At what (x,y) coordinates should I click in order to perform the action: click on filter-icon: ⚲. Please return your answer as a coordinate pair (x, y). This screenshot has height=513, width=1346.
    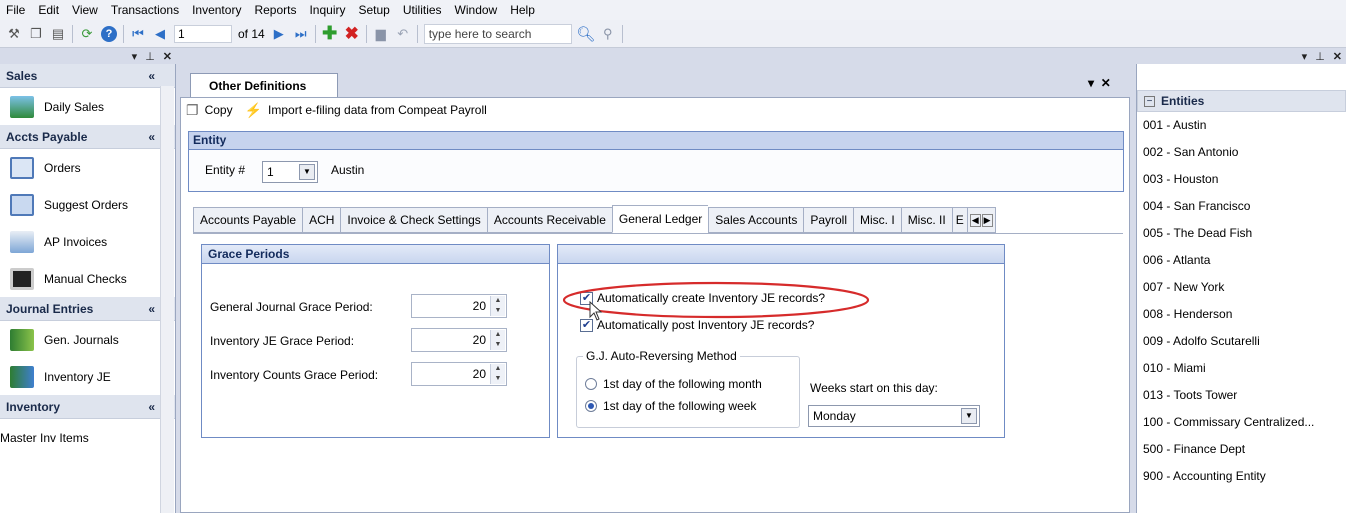
    Looking at the image, I should click on (608, 34).